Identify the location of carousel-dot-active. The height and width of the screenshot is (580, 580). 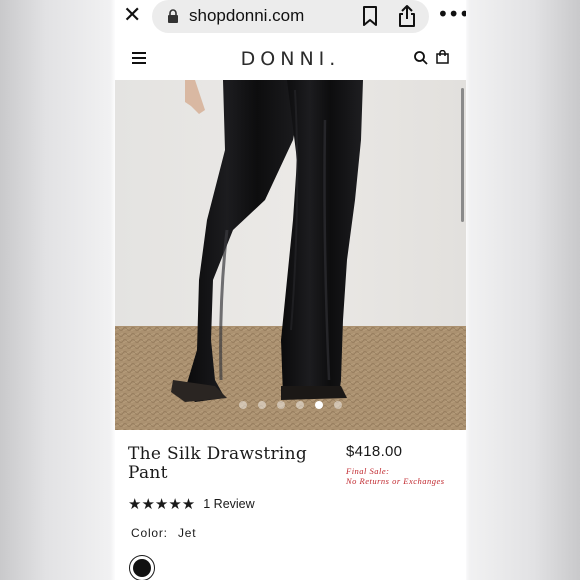
(319, 405).